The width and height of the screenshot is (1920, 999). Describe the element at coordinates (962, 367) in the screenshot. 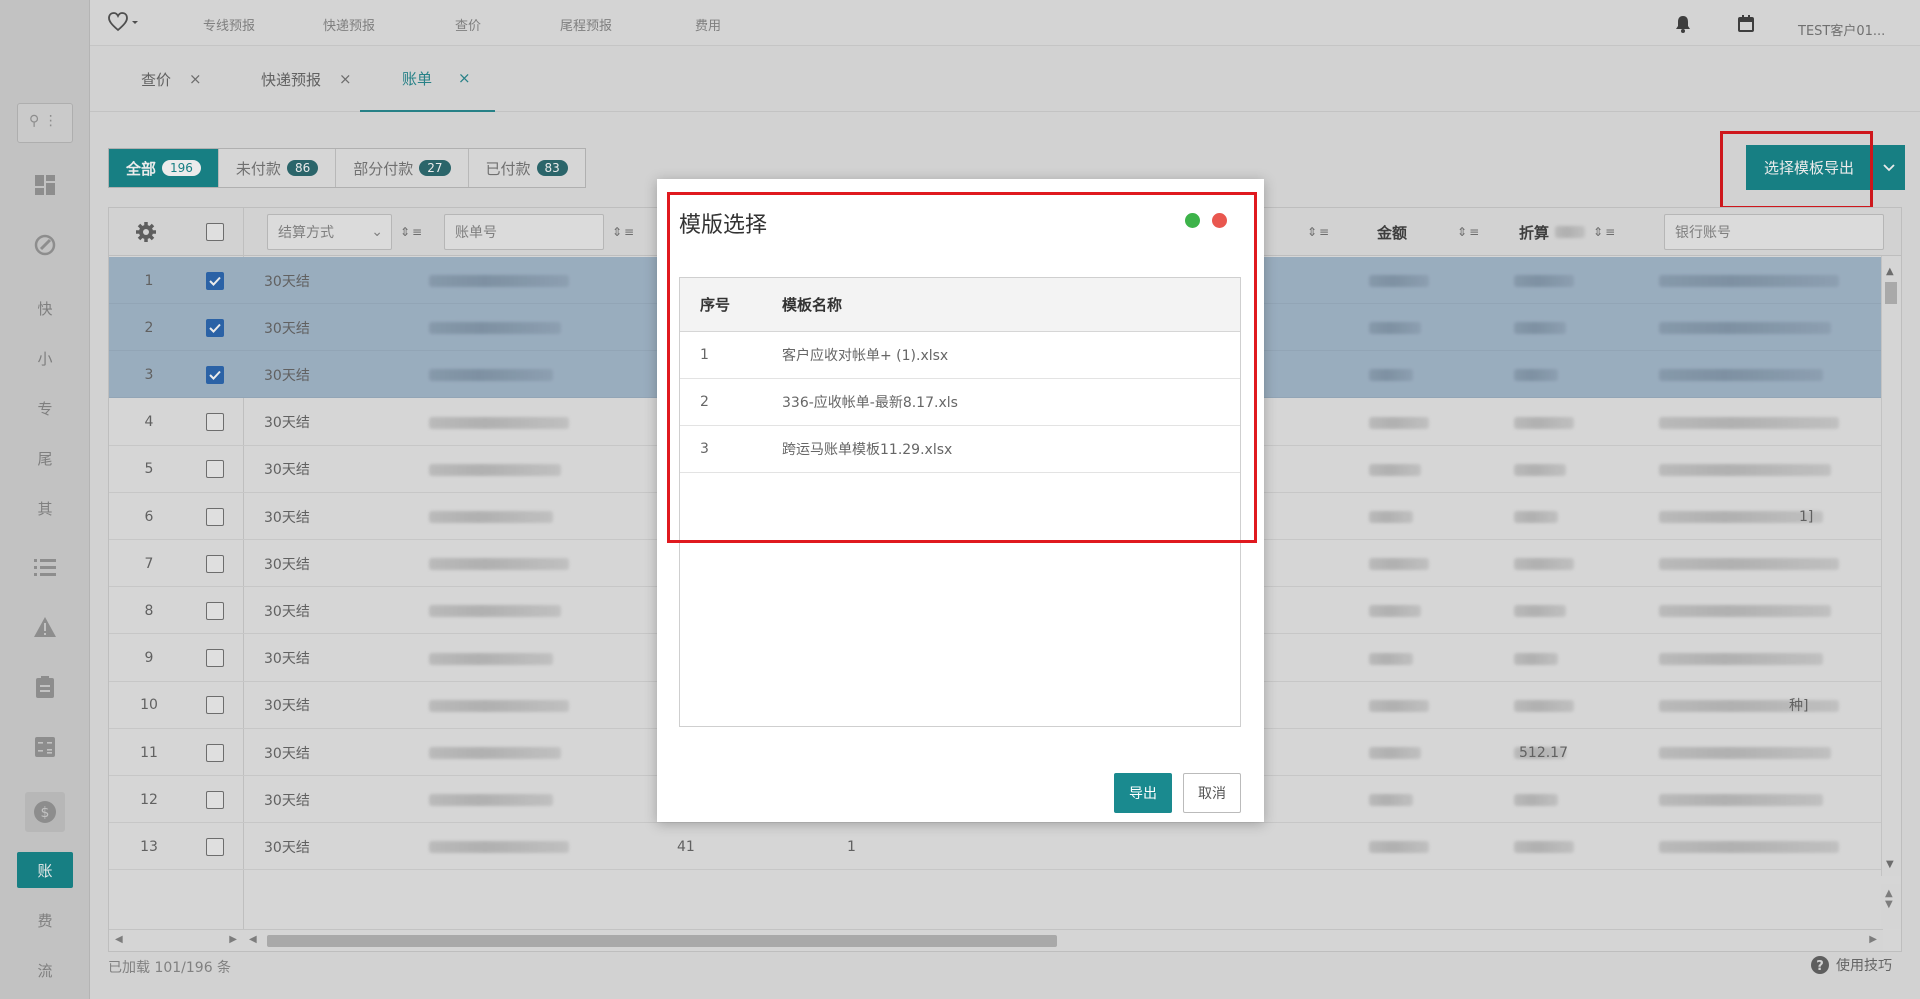

I see `highlight-box` at that location.